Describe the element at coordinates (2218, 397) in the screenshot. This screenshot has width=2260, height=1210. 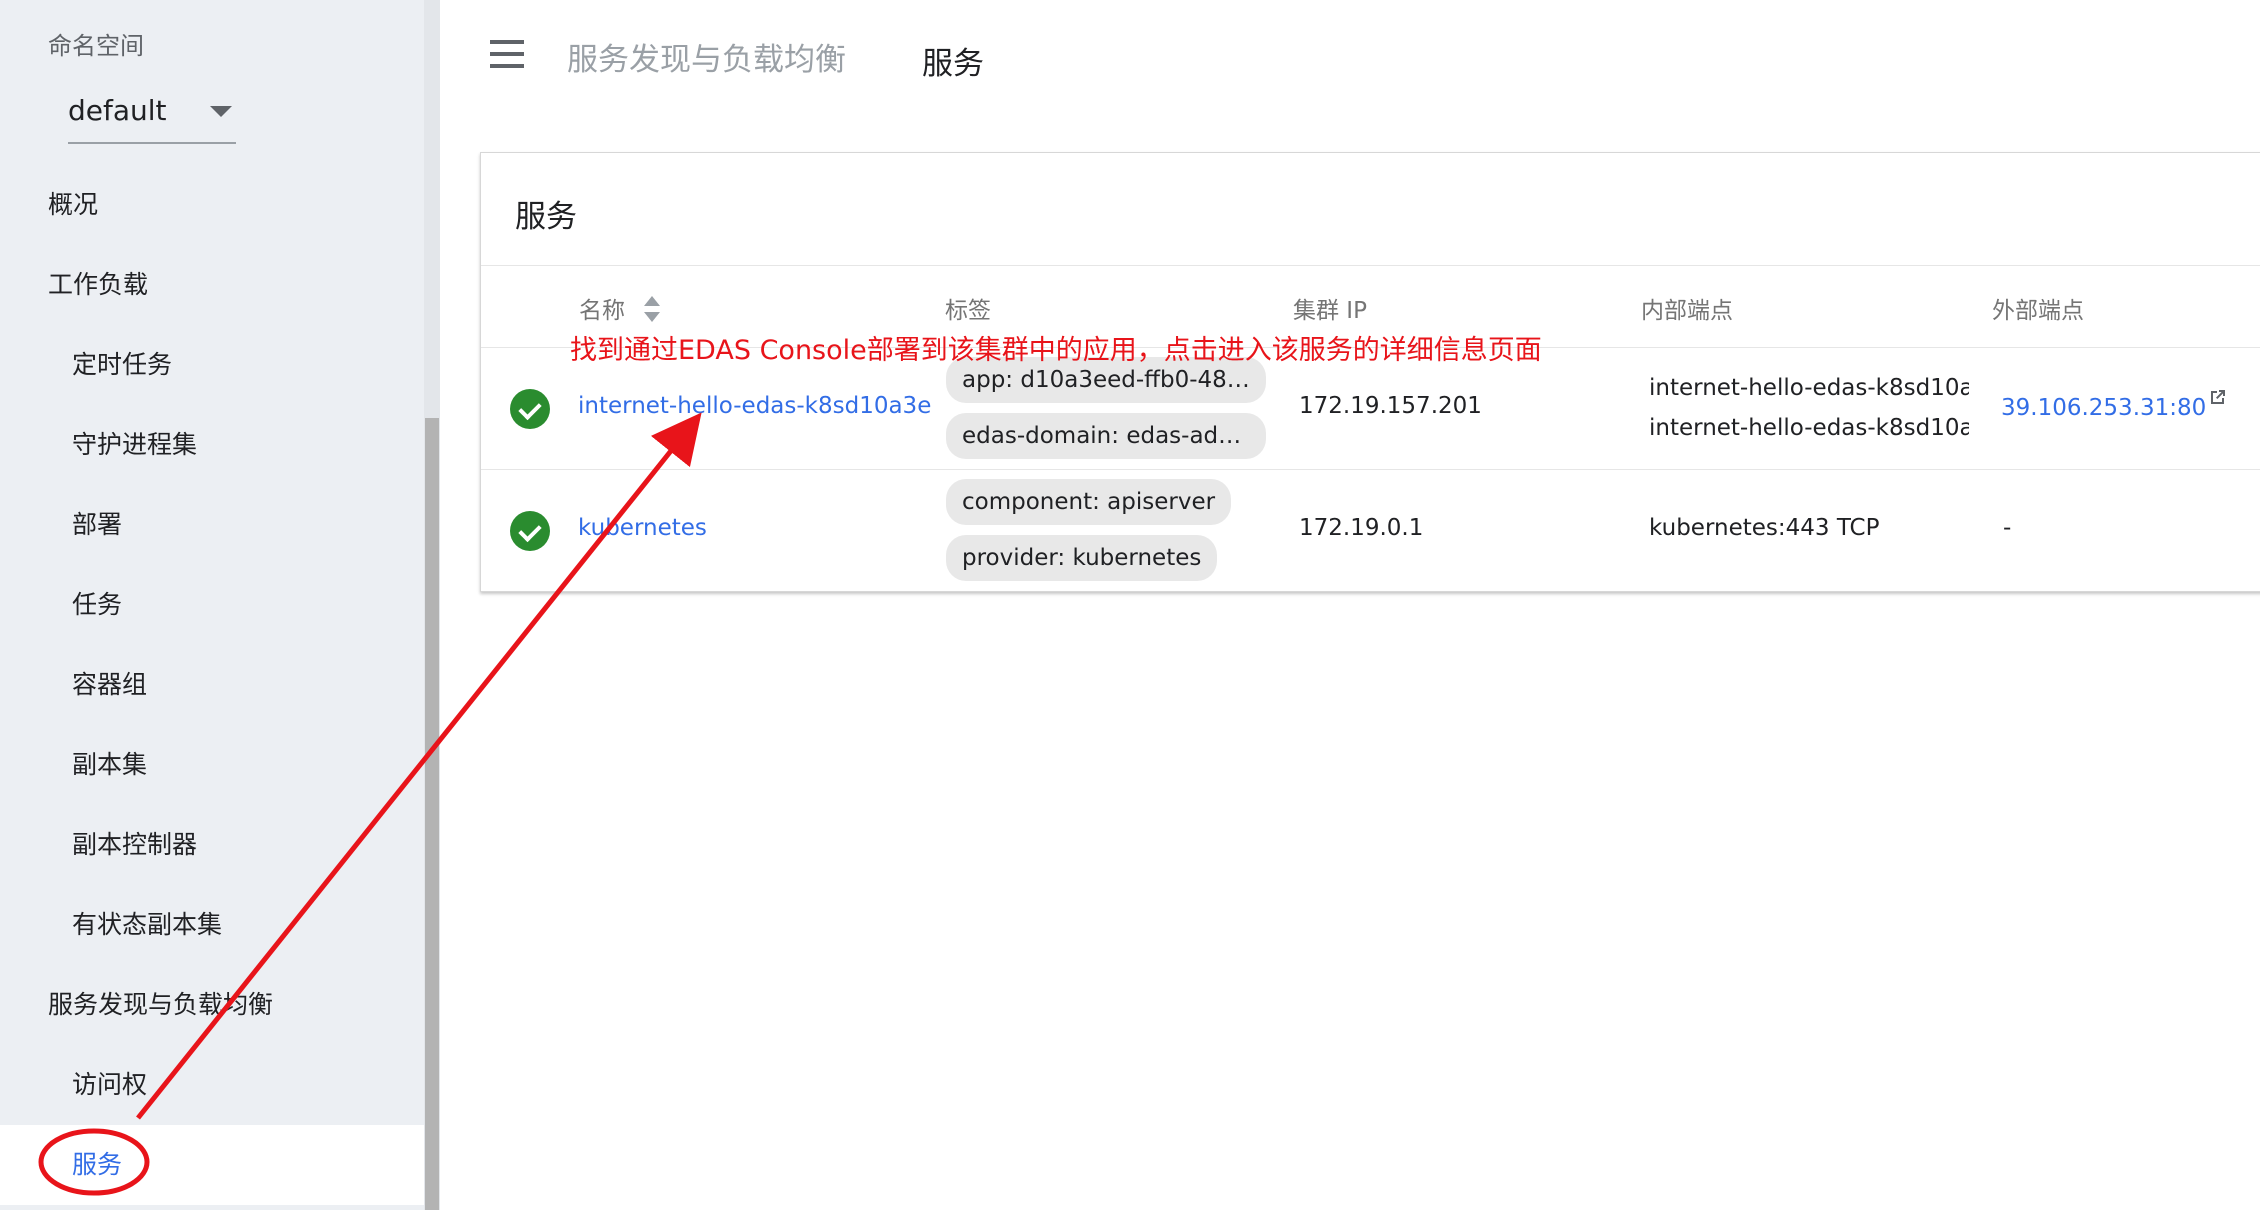
I see `open-in-new-icon` at that location.